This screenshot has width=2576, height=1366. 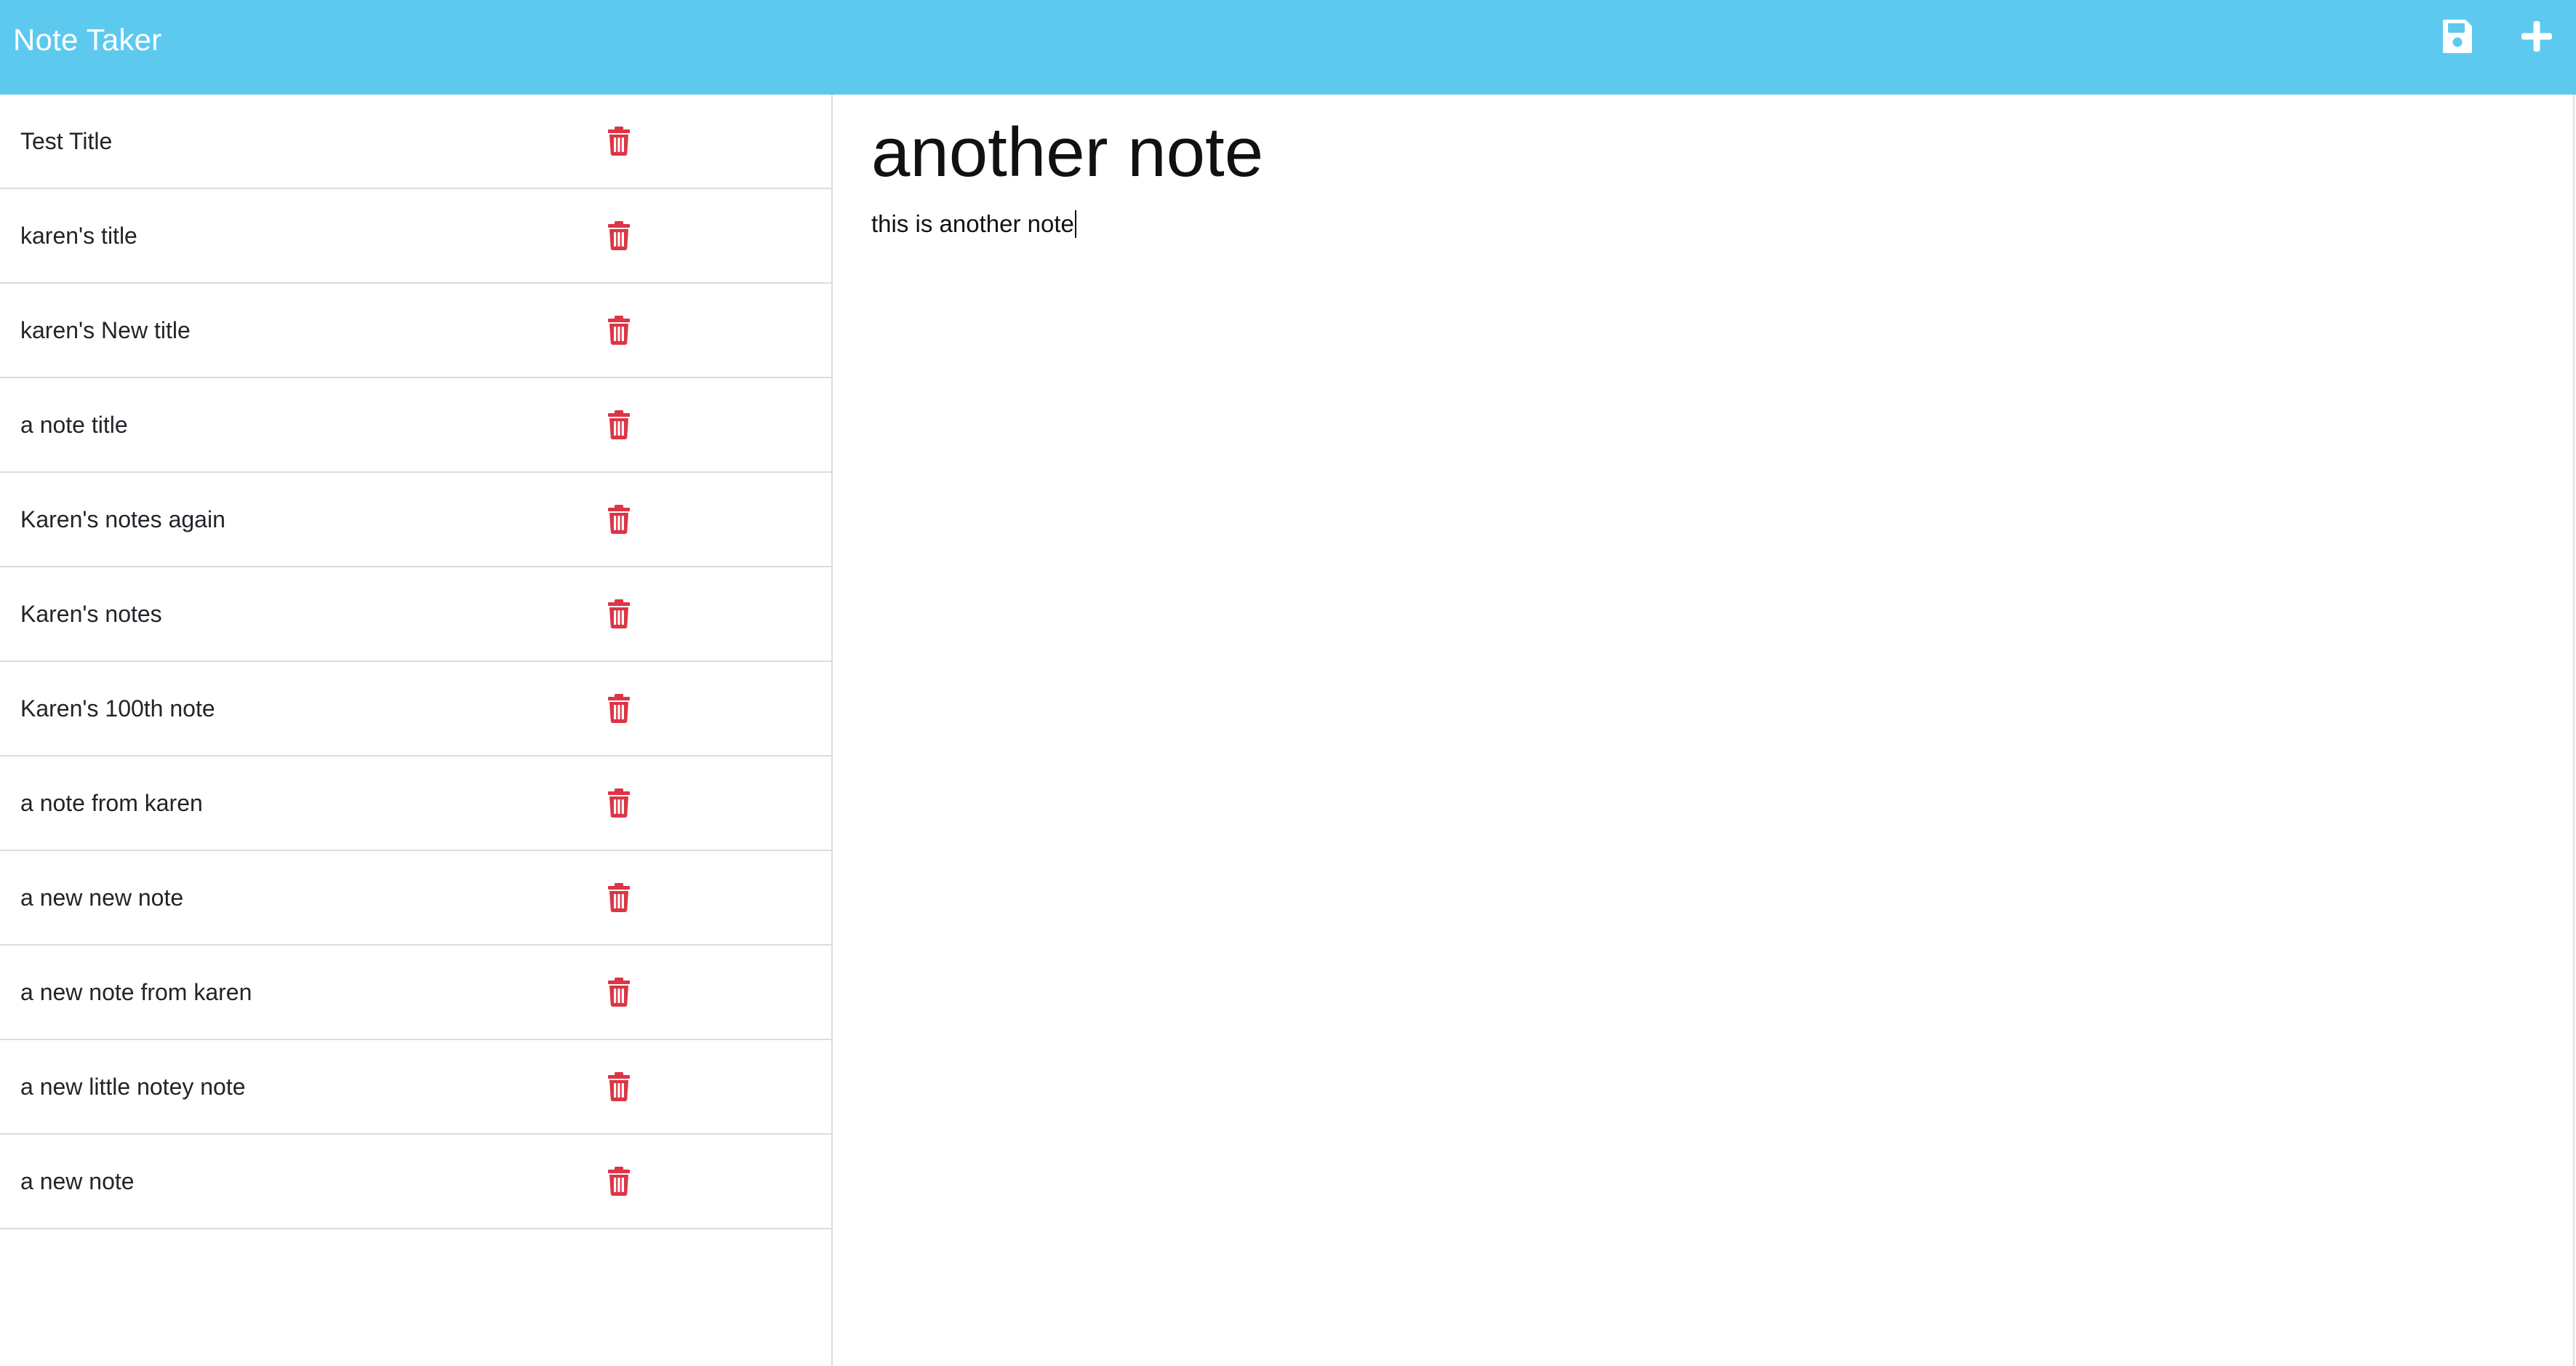 I want to click on note-list-item-title: a new note from karen, so click(x=136, y=992).